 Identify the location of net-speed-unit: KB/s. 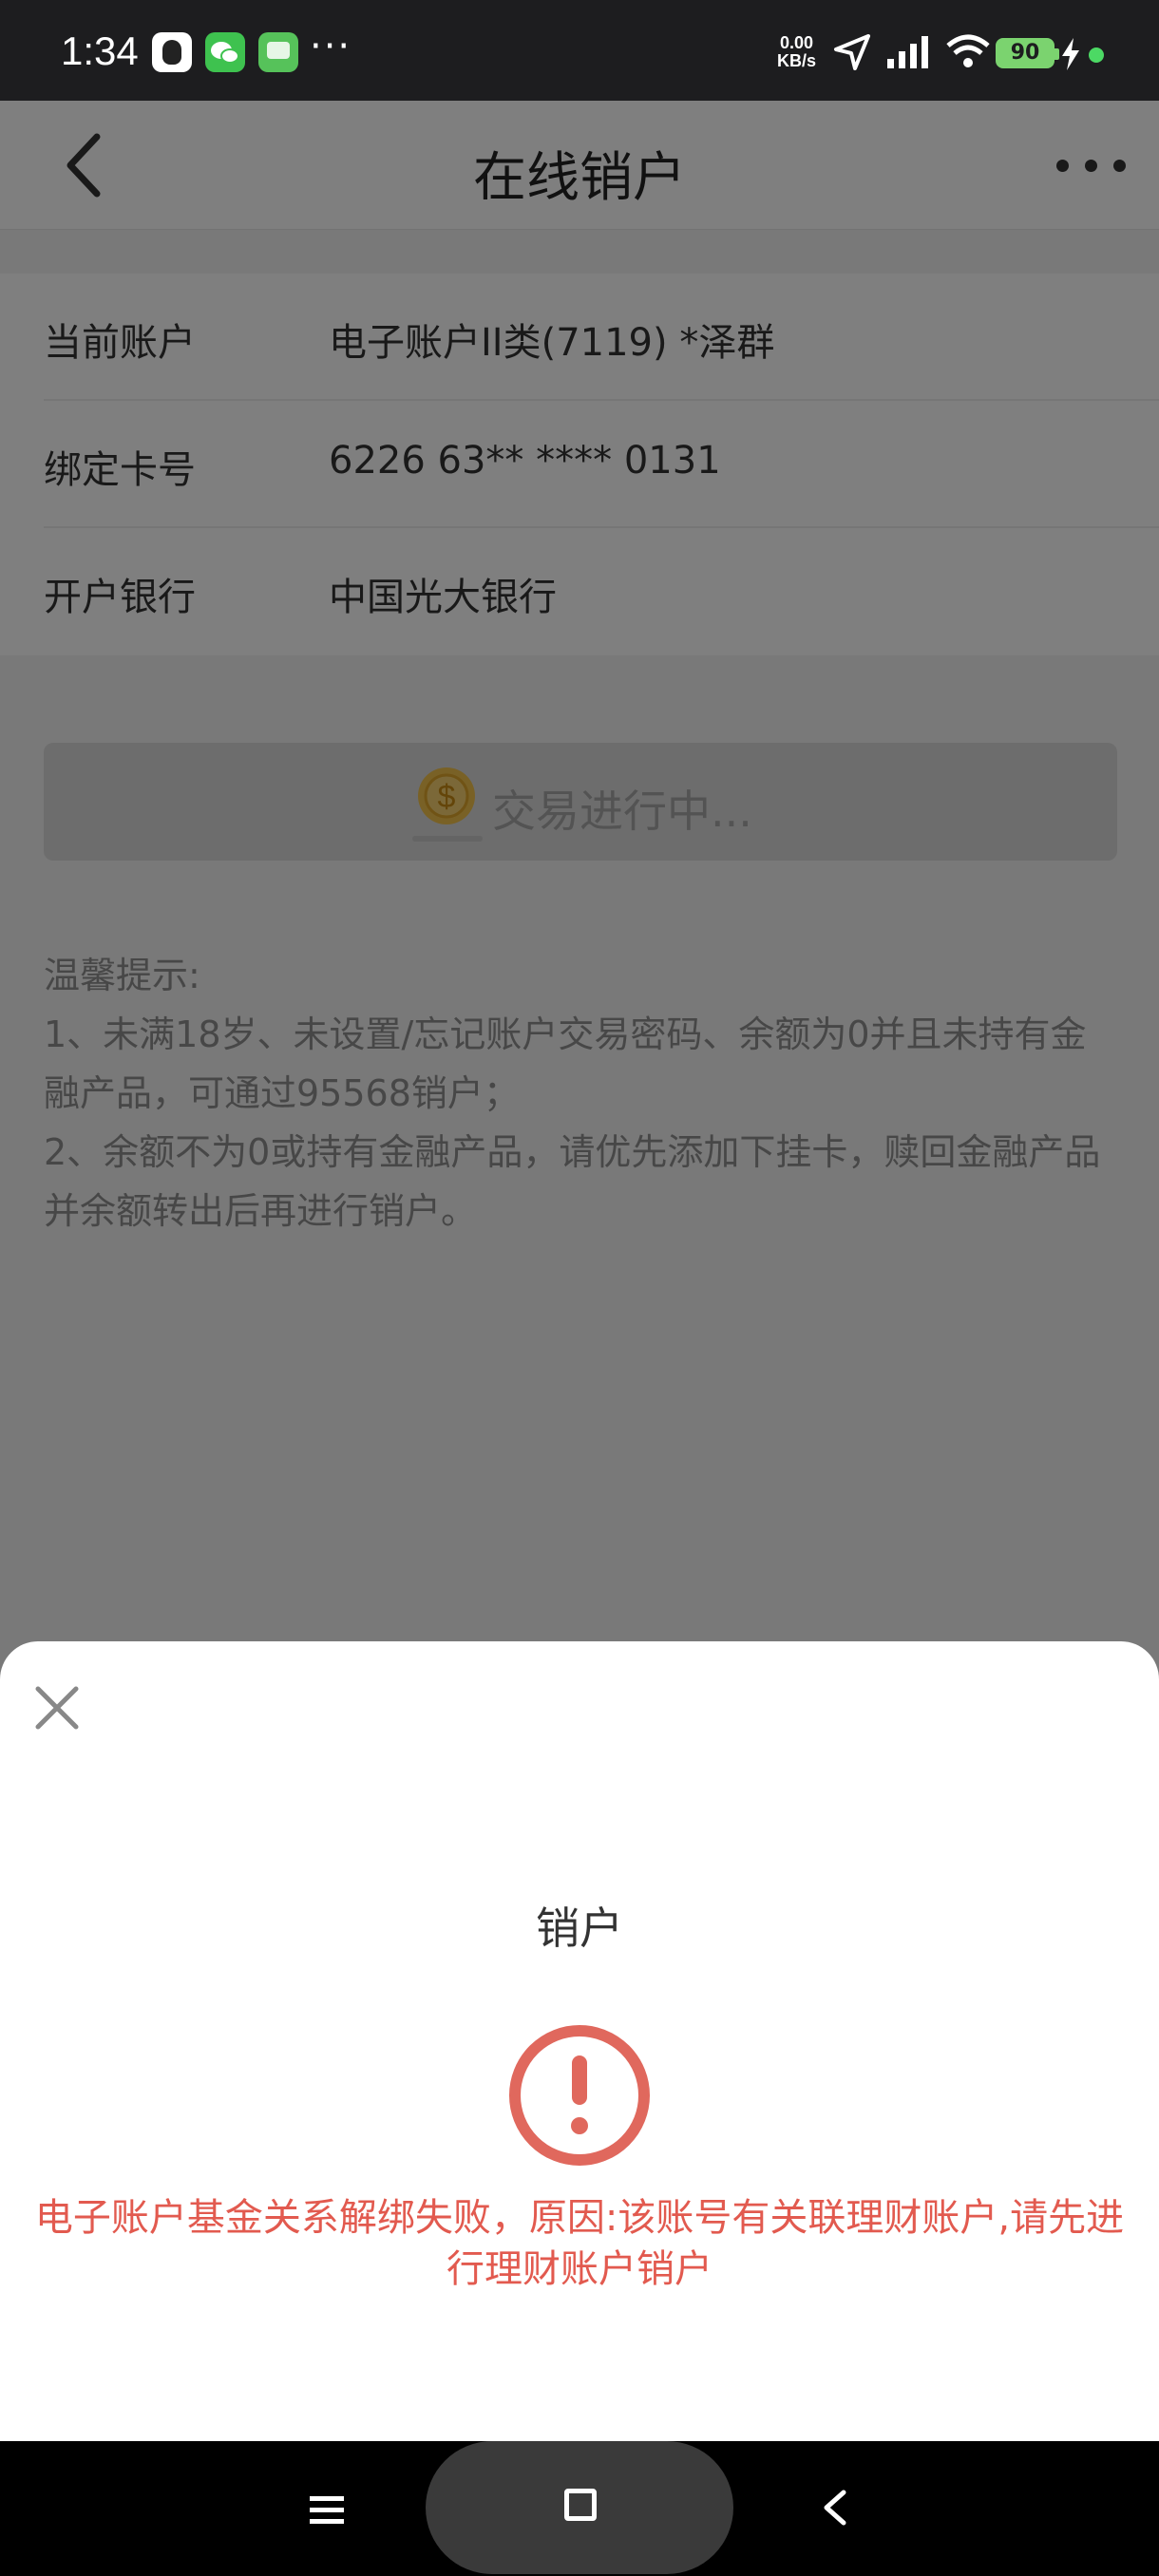
(797, 60).